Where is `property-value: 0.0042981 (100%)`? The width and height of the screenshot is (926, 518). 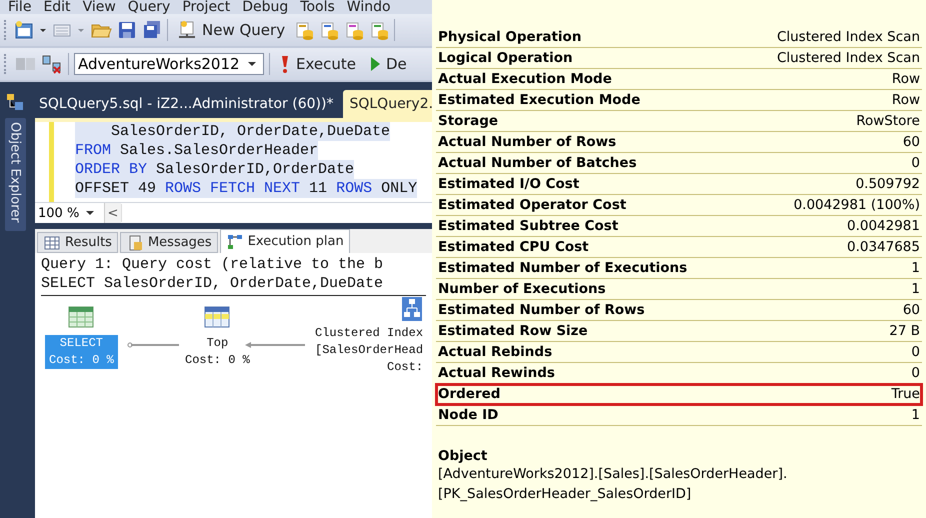 property-value: 0.0042981 (100%) is located at coordinates (857, 205).